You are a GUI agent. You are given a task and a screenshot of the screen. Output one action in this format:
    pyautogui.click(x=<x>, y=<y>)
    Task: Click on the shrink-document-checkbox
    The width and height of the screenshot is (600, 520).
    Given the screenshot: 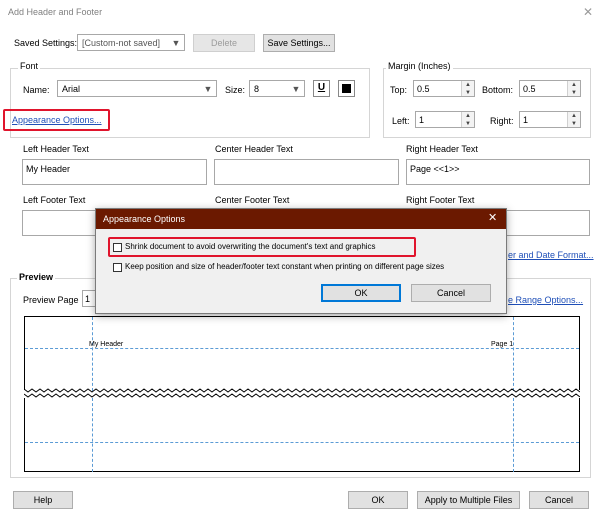 What is the action you would take?
    pyautogui.click(x=117, y=247)
    